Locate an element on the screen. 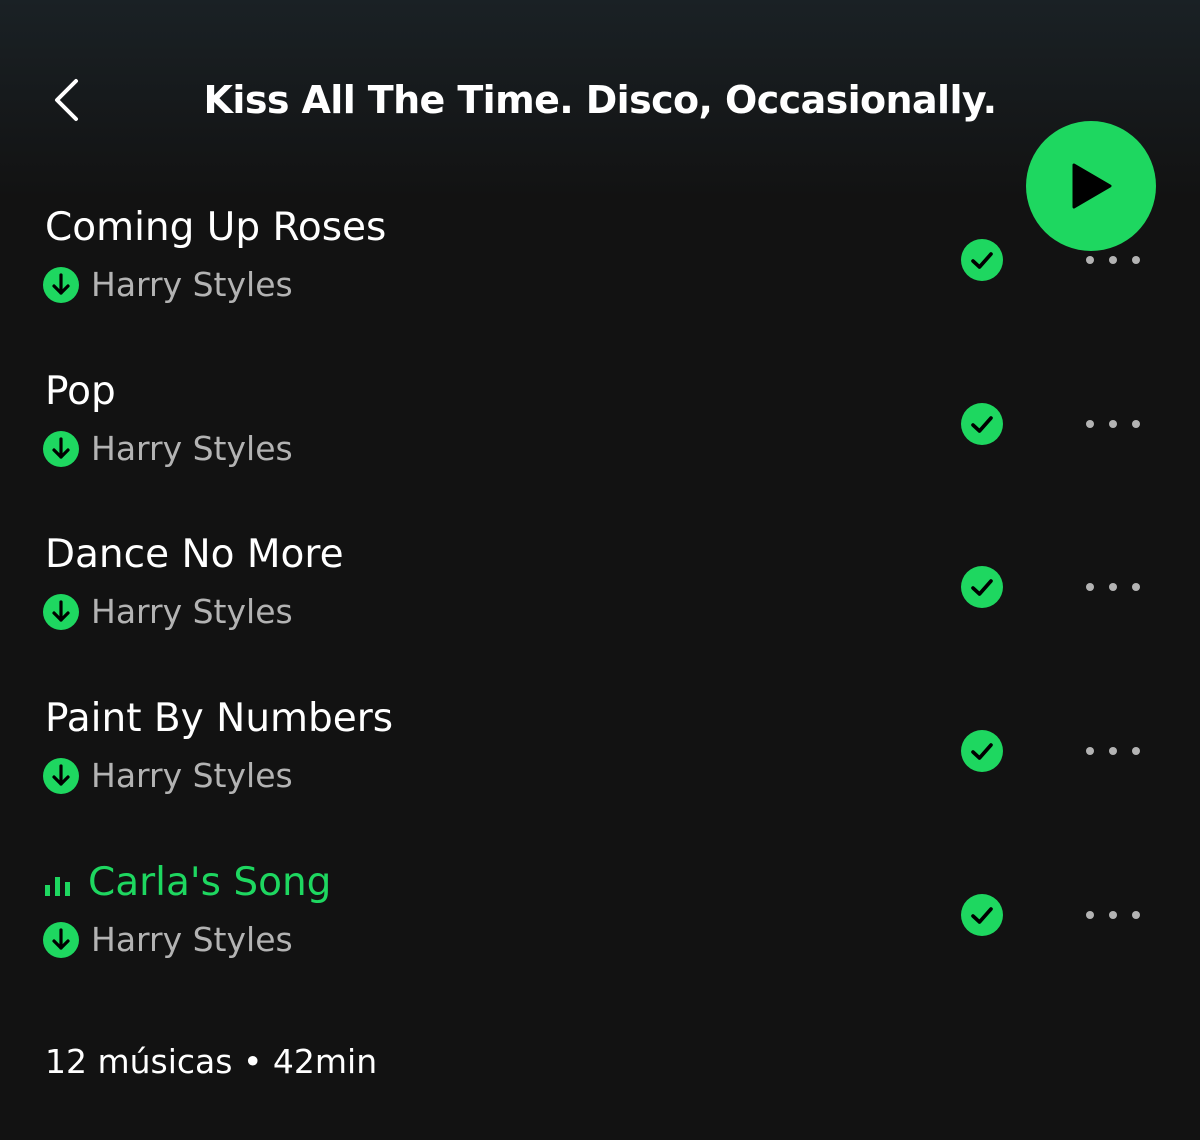 The height and width of the screenshot is (1140, 1200). track-title: Coming Up Roses is located at coordinates (216, 227).